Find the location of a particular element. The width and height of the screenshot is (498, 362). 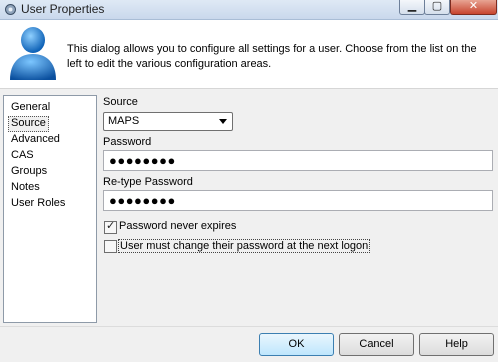

window-title: User Properties is located at coordinates (63, 9).